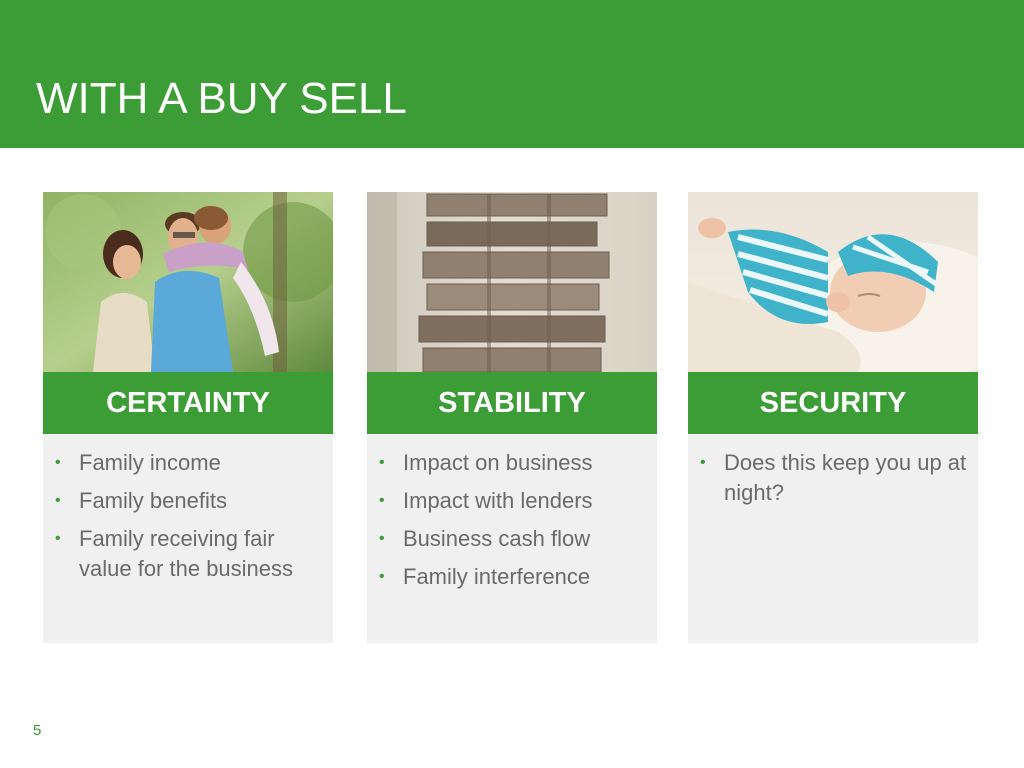 The width and height of the screenshot is (1024, 768). What do you see at coordinates (138, 462) in the screenshot?
I see `bullet-item: • Family income` at bounding box center [138, 462].